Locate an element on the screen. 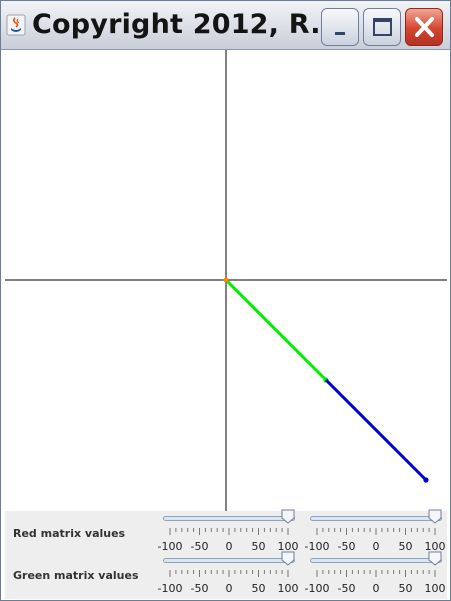 This screenshot has width=451, height=601. green-vector is located at coordinates (276, 330).